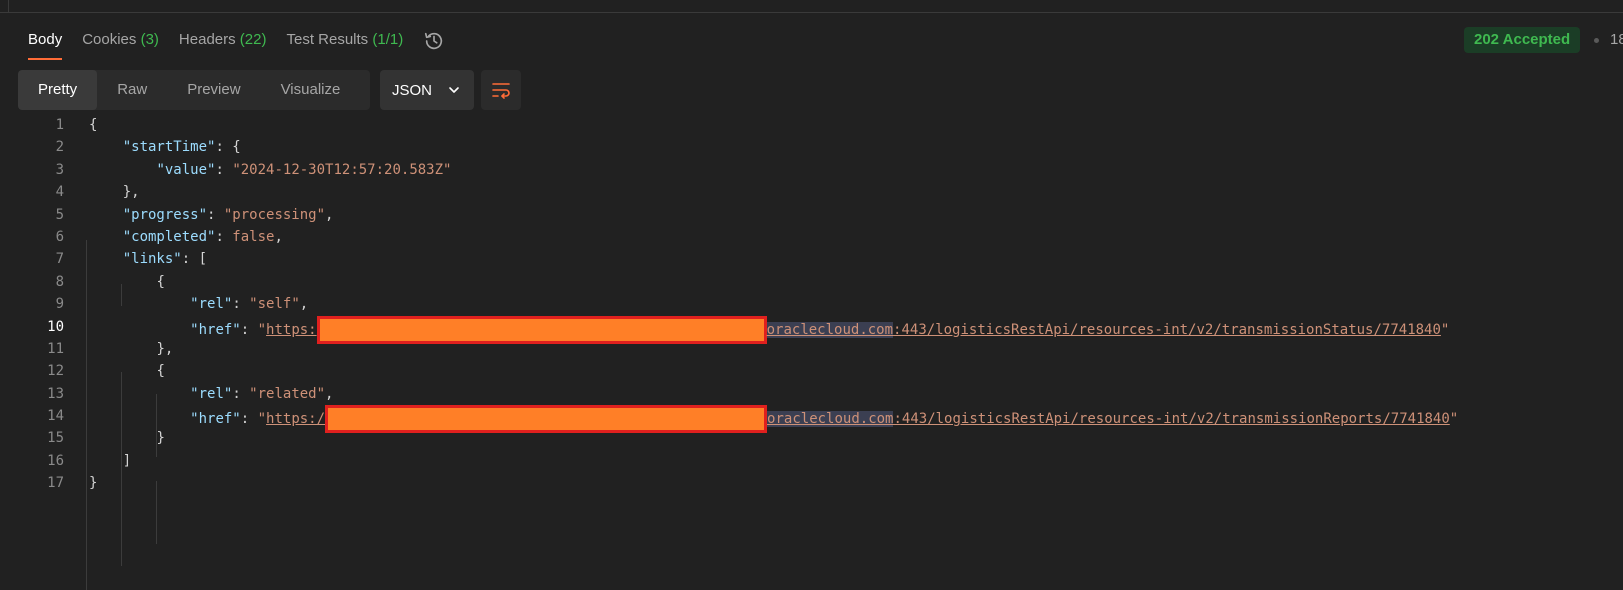 Image resolution: width=1623 pixels, height=590 pixels. What do you see at coordinates (186, 169) in the screenshot?
I see `json-key: "value"` at bounding box center [186, 169].